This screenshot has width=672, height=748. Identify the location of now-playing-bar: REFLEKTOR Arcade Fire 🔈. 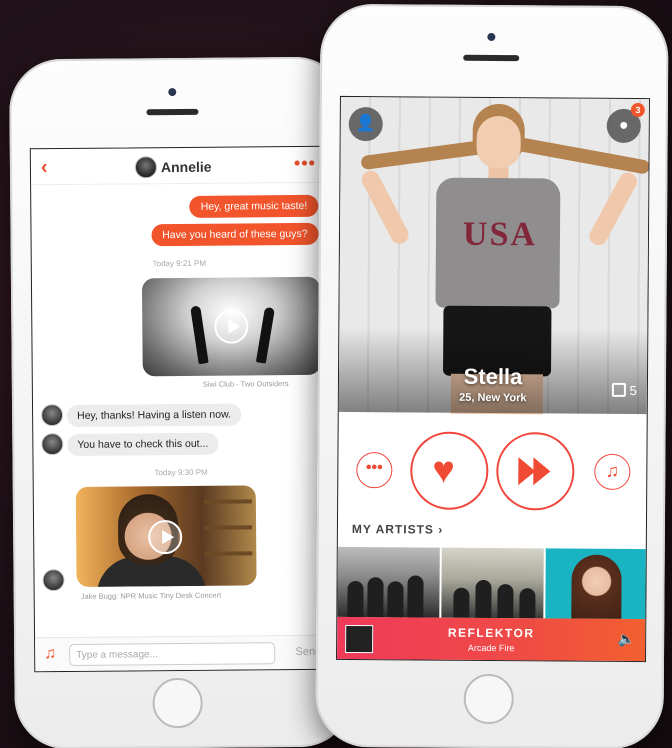
(491, 639).